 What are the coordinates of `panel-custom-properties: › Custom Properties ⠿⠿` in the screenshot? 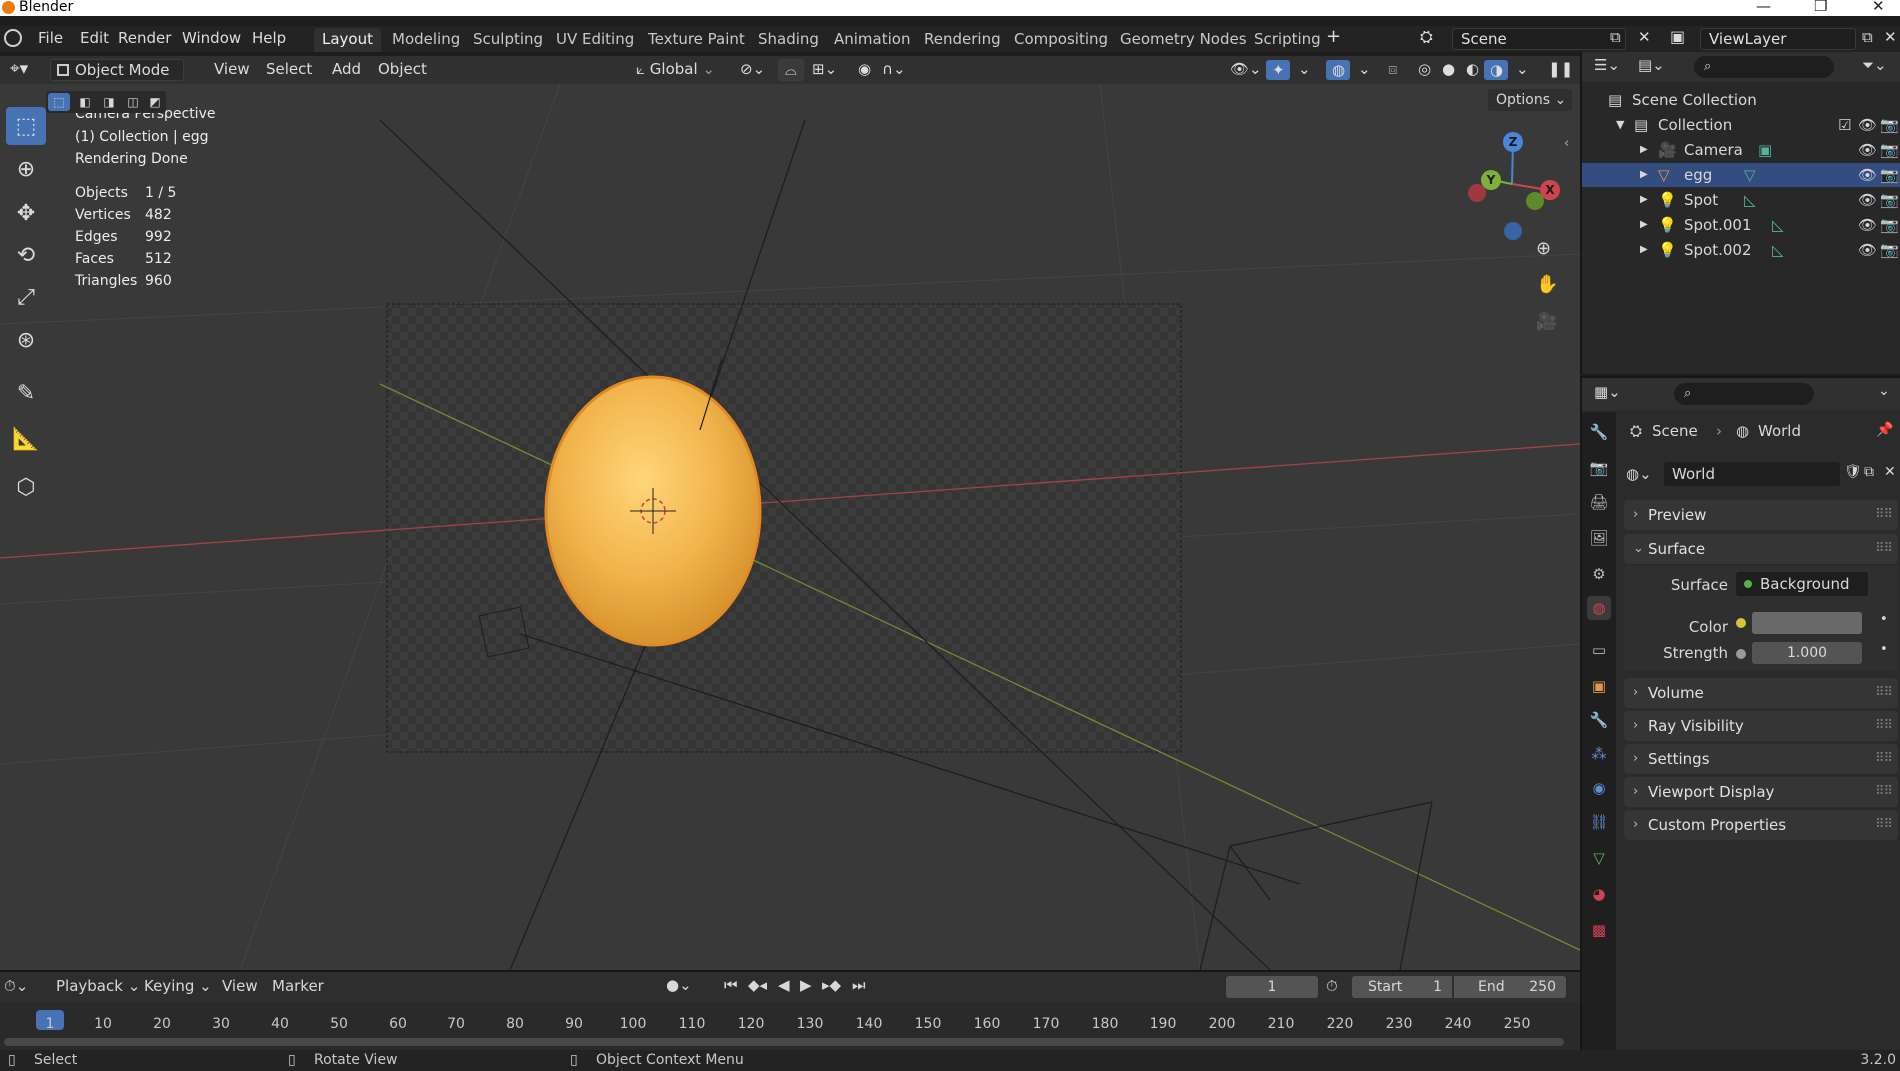 It's located at (1761, 825).